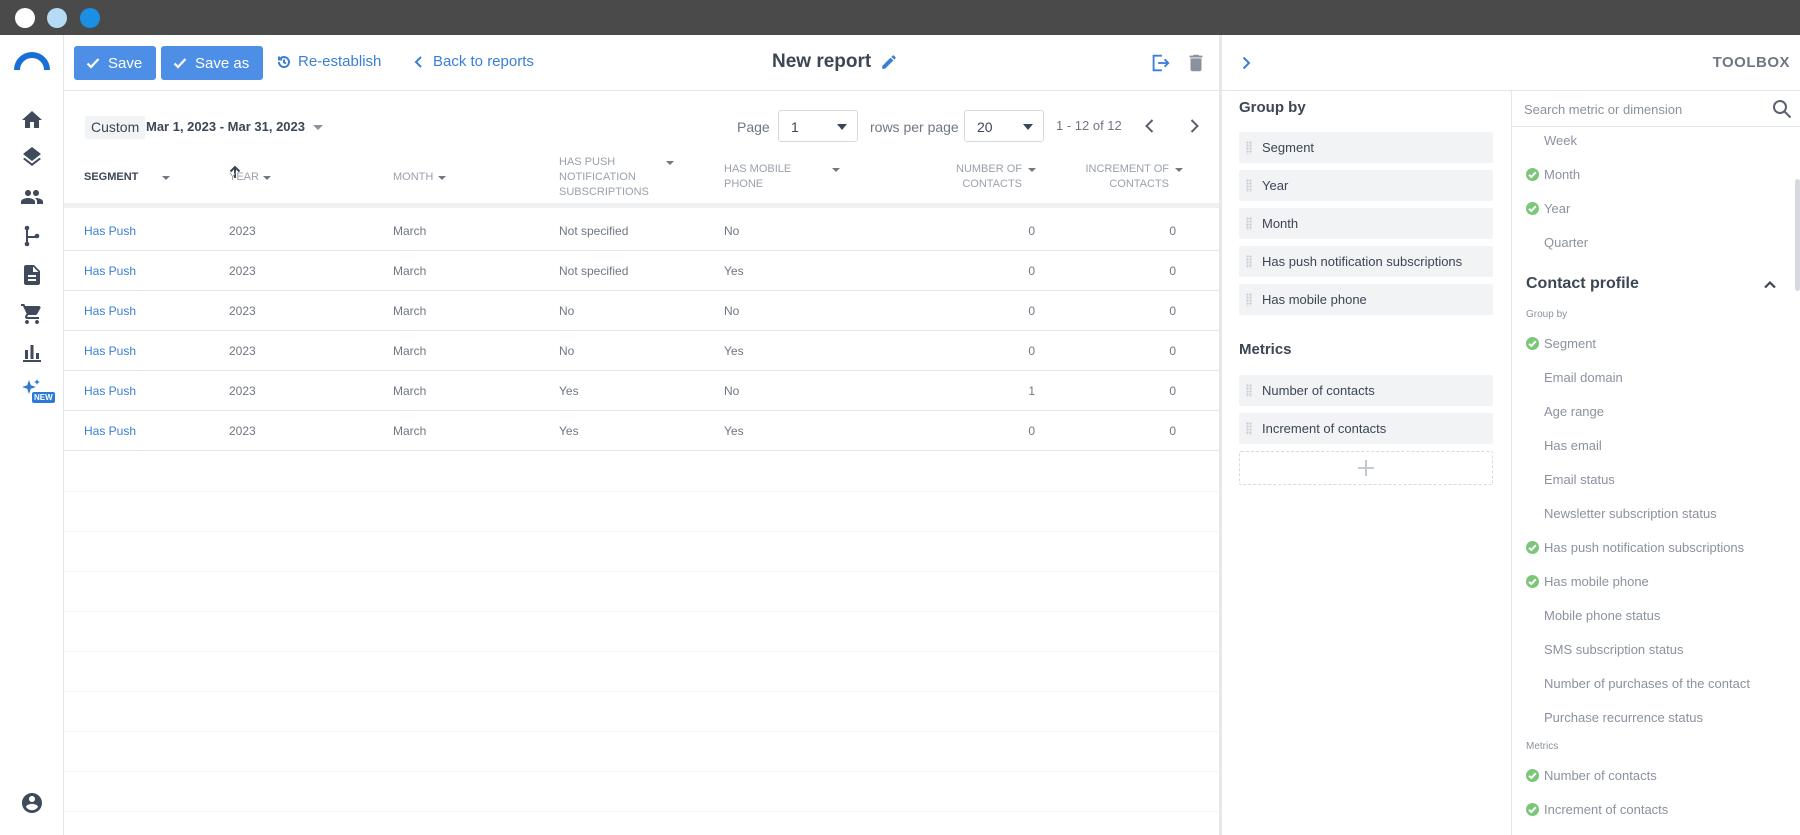  Describe the element at coordinates (1566, 242) in the screenshot. I see `dimension-item: Quarter` at that location.